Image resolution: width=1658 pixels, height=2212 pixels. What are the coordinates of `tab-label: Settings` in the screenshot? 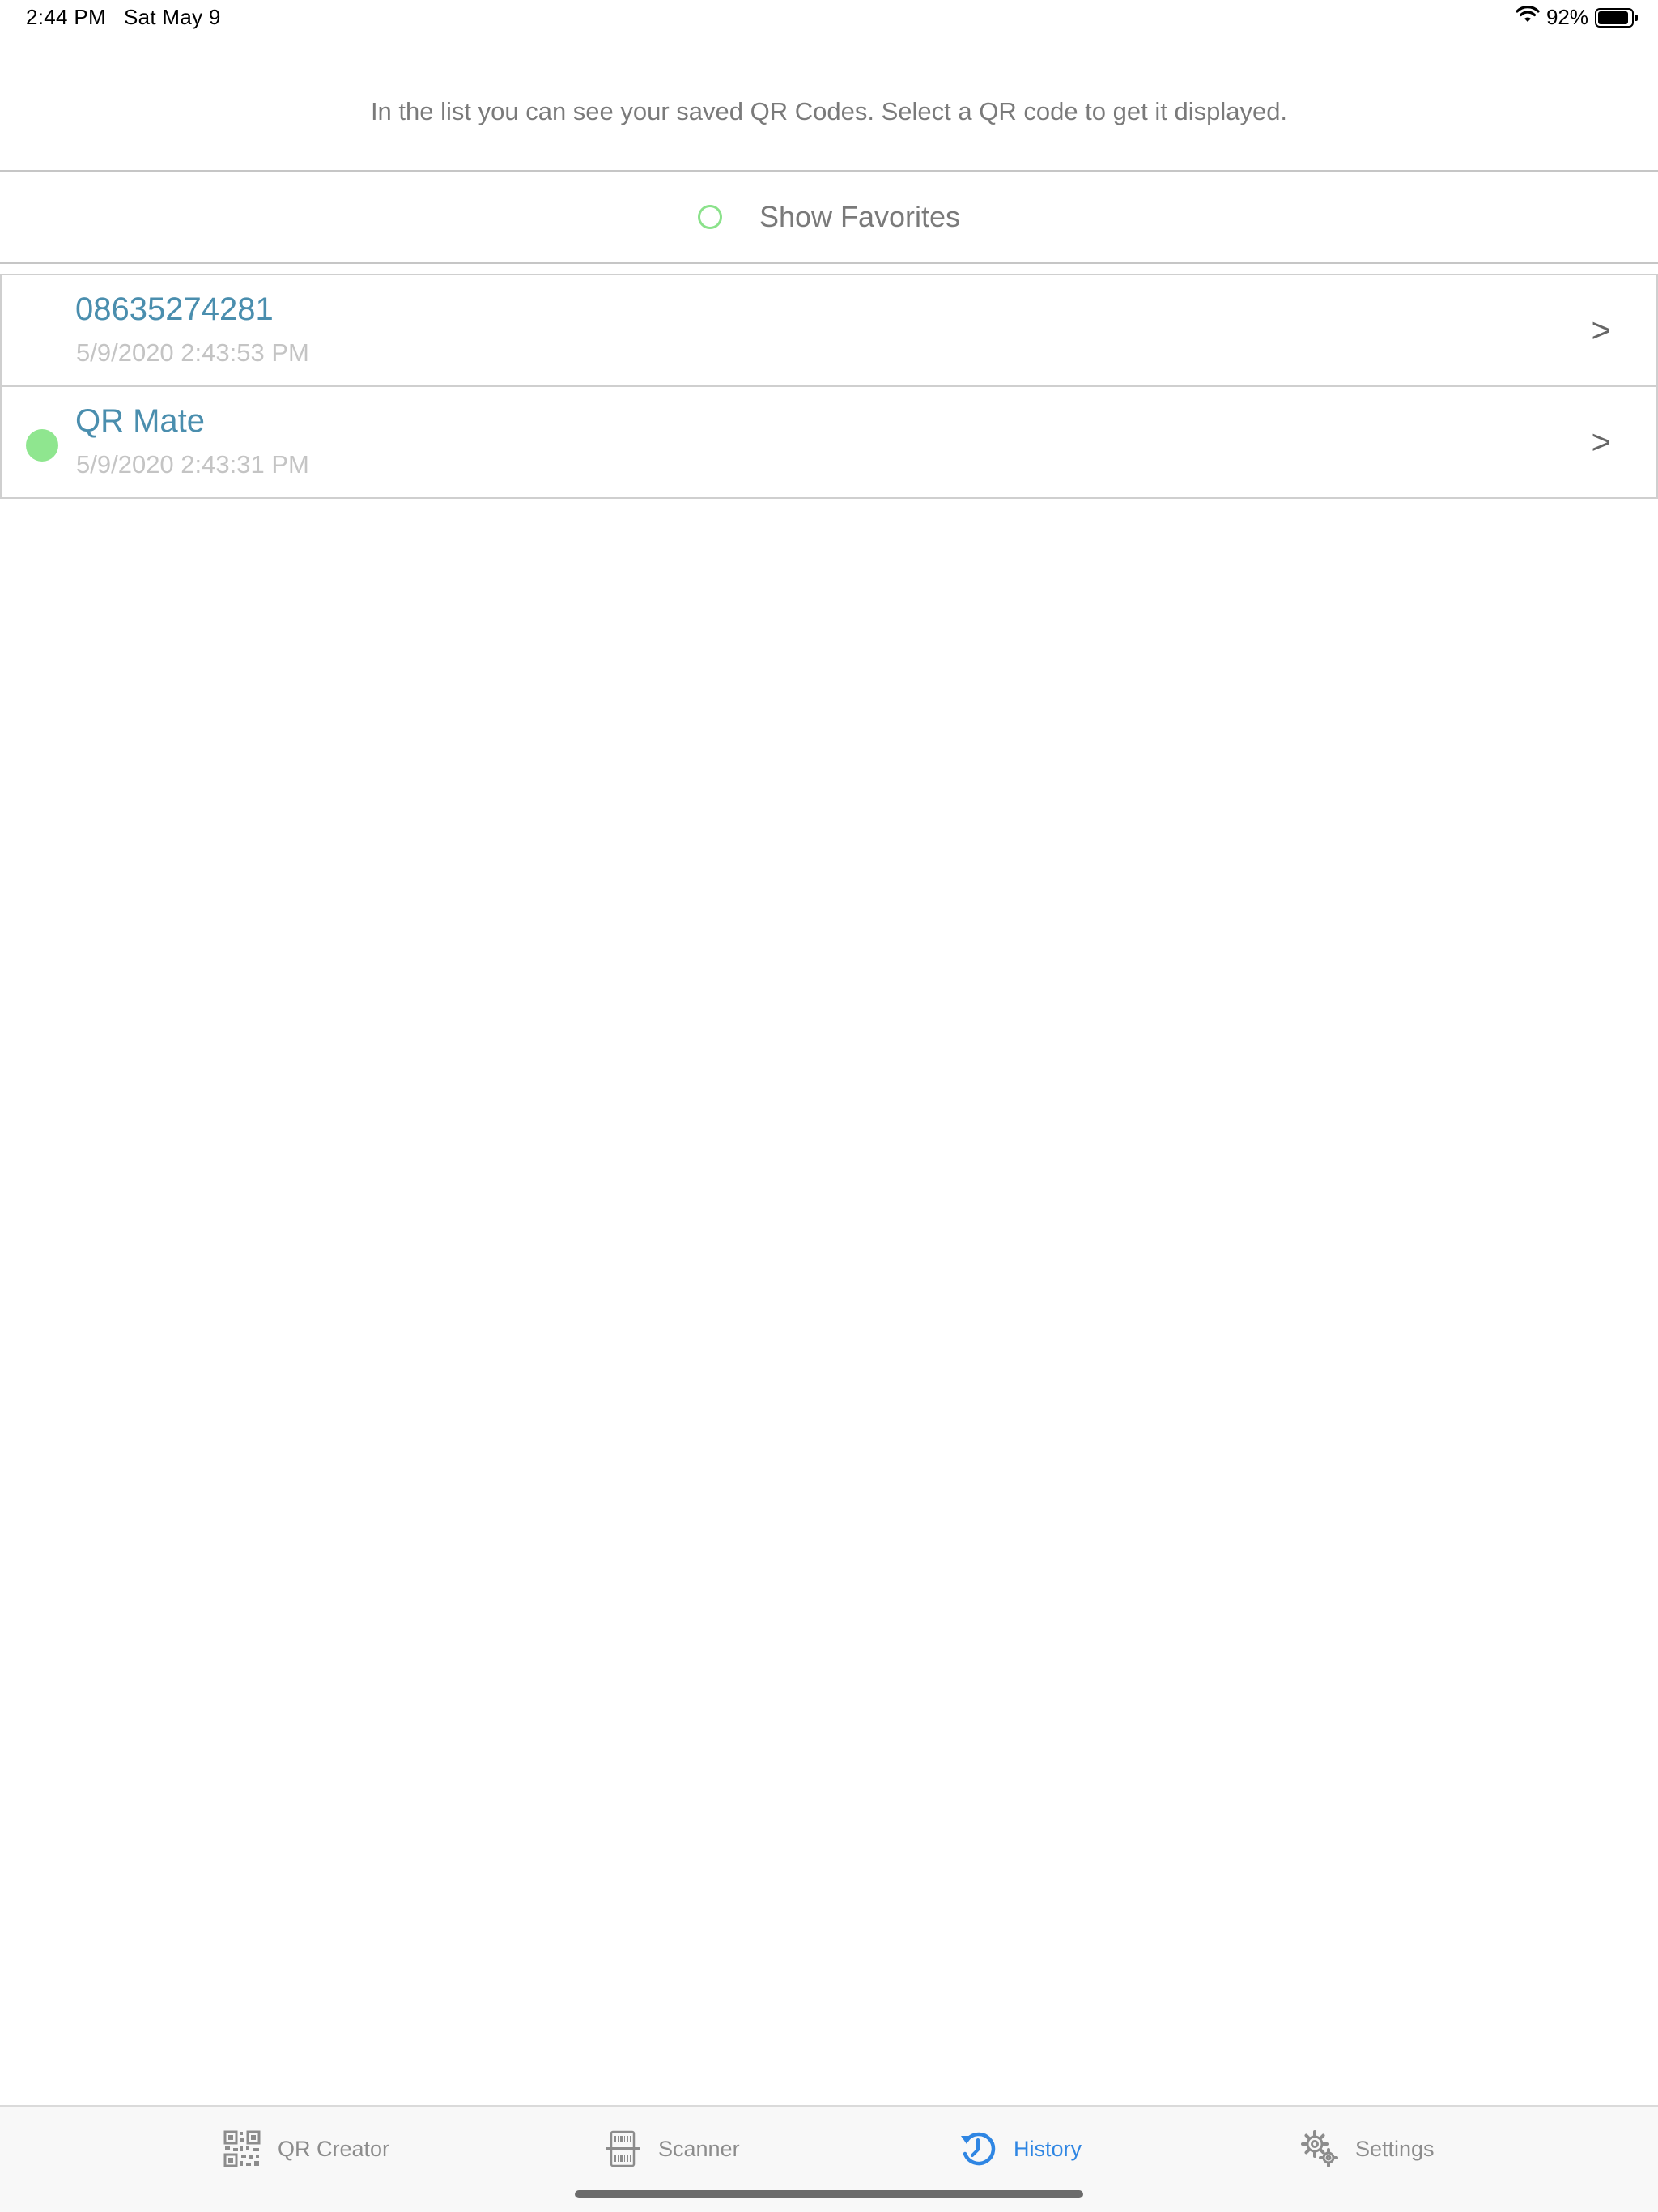 It's located at (1395, 2149).